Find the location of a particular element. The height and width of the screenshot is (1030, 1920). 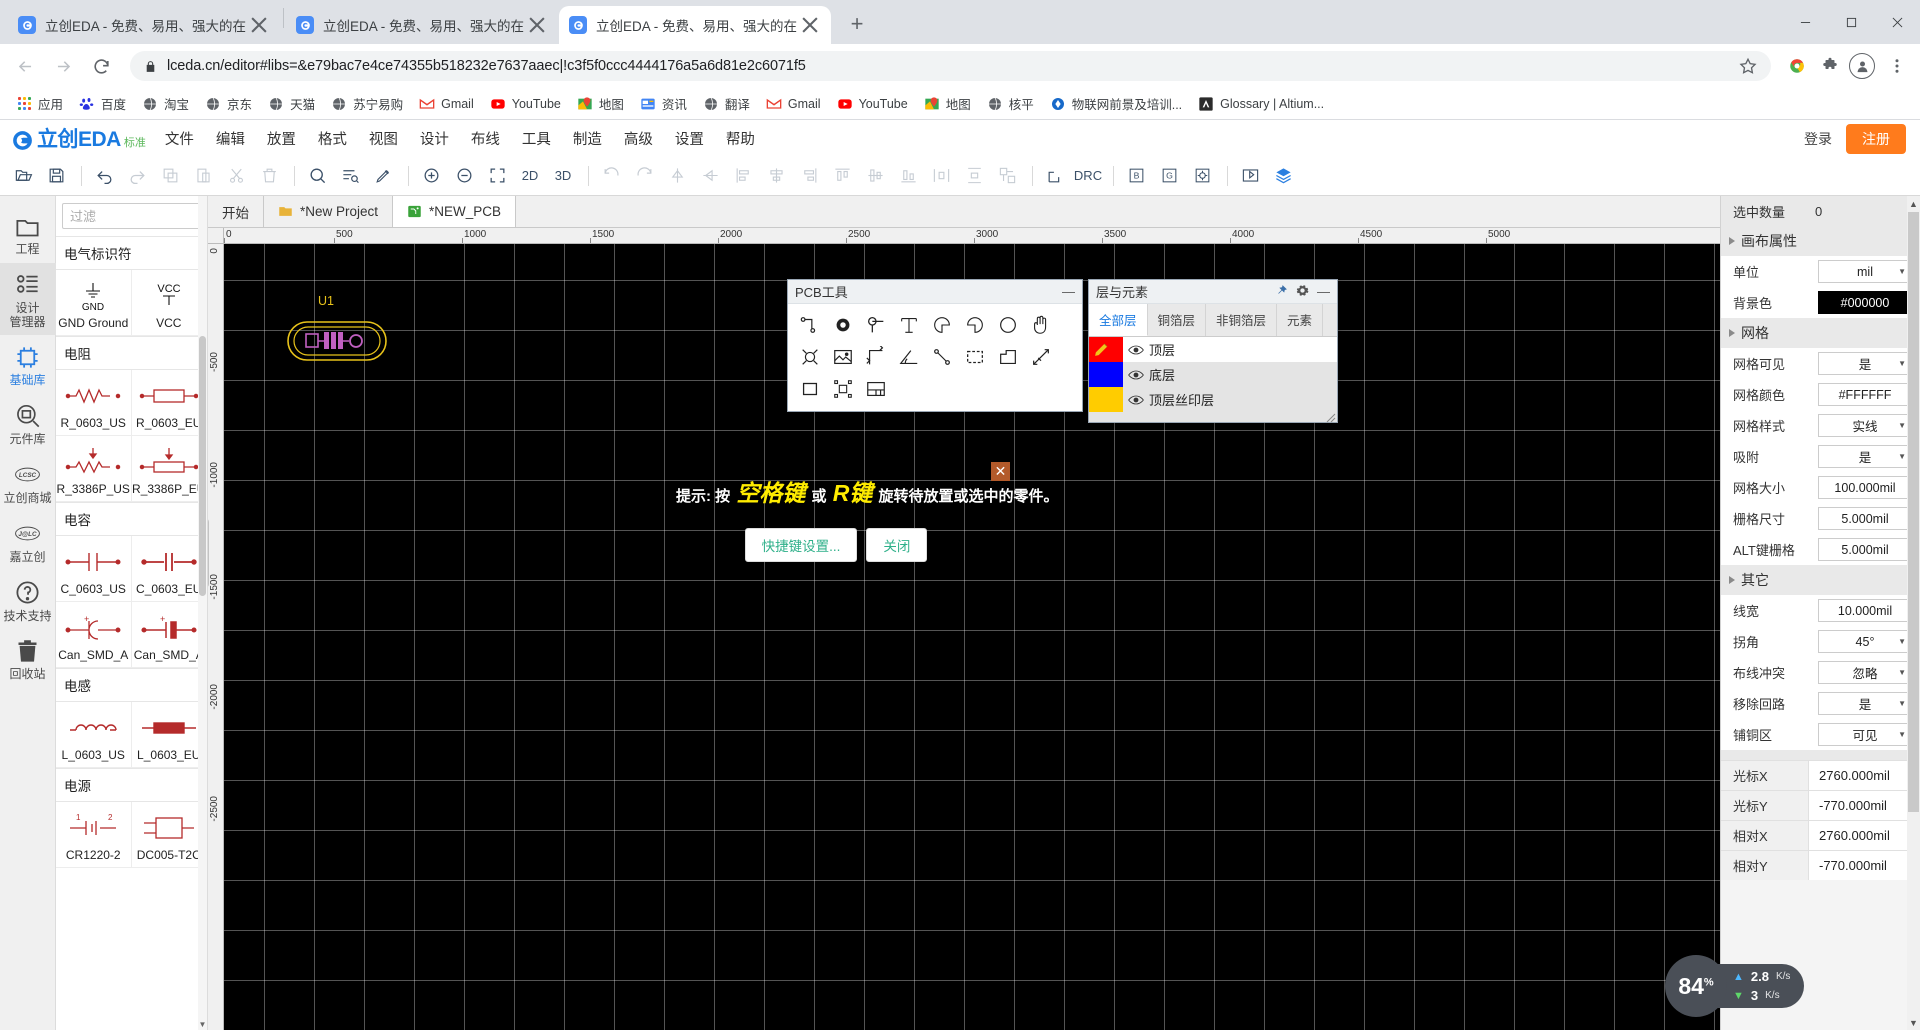

profile-avatar-icon is located at coordinates (1862, 66).